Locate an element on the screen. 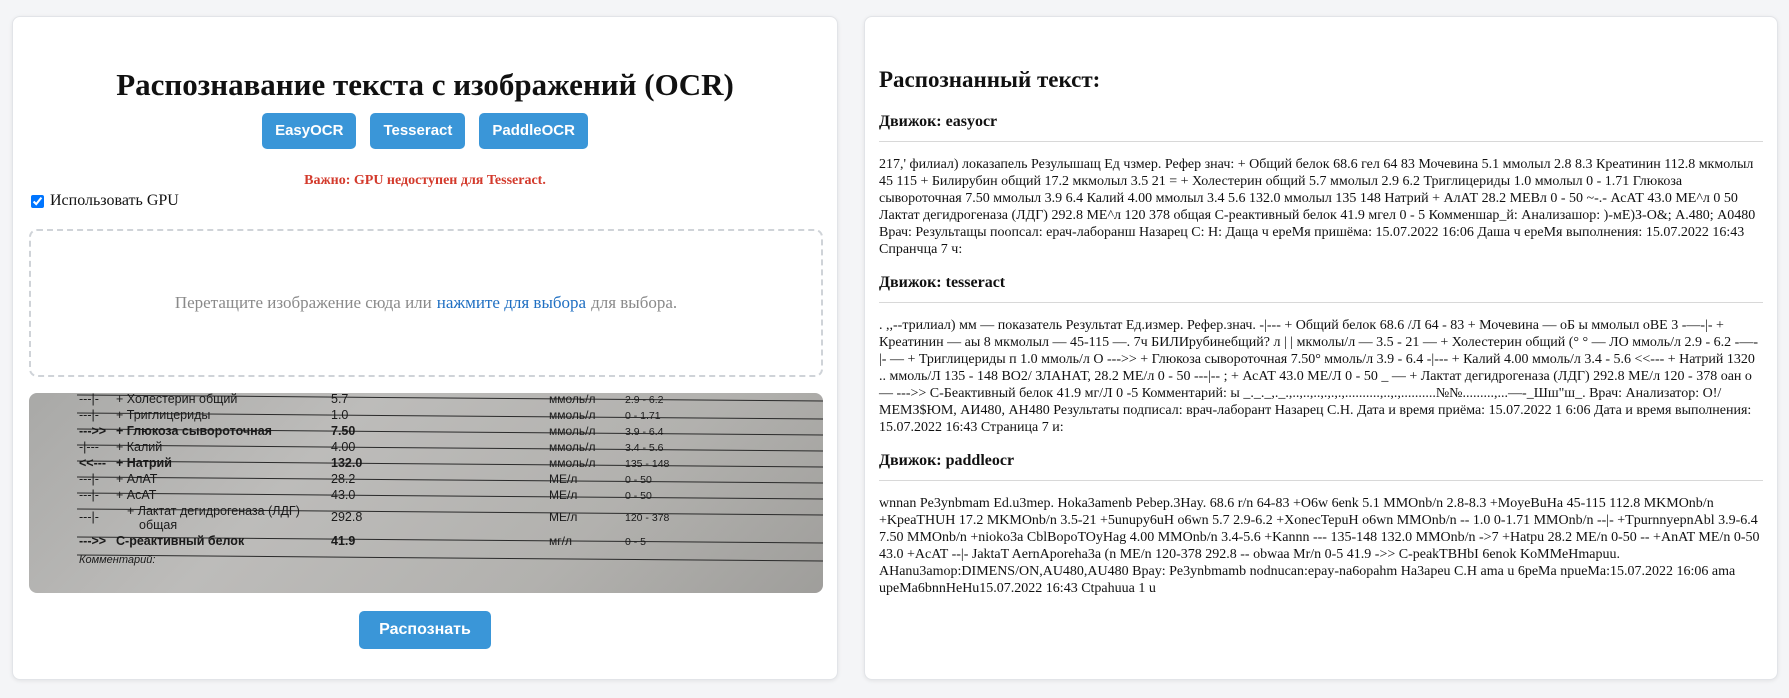 This screenshot has width=1789, height=698. report-value: 7.50 is located at coordinates (343, 431).